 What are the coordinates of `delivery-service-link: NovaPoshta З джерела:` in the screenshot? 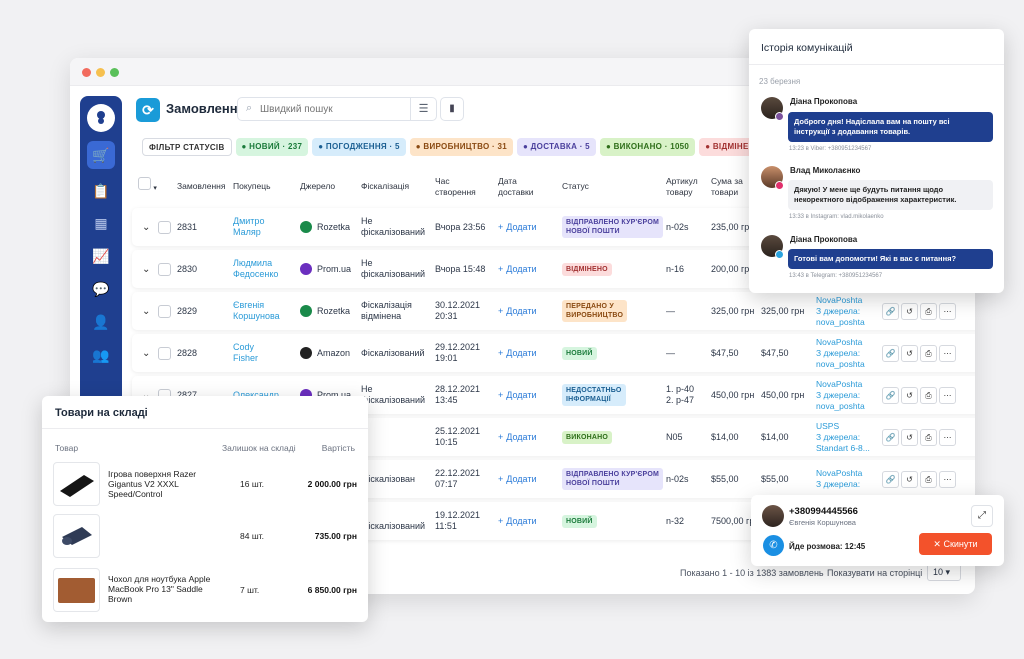 It's located at (846, 479).